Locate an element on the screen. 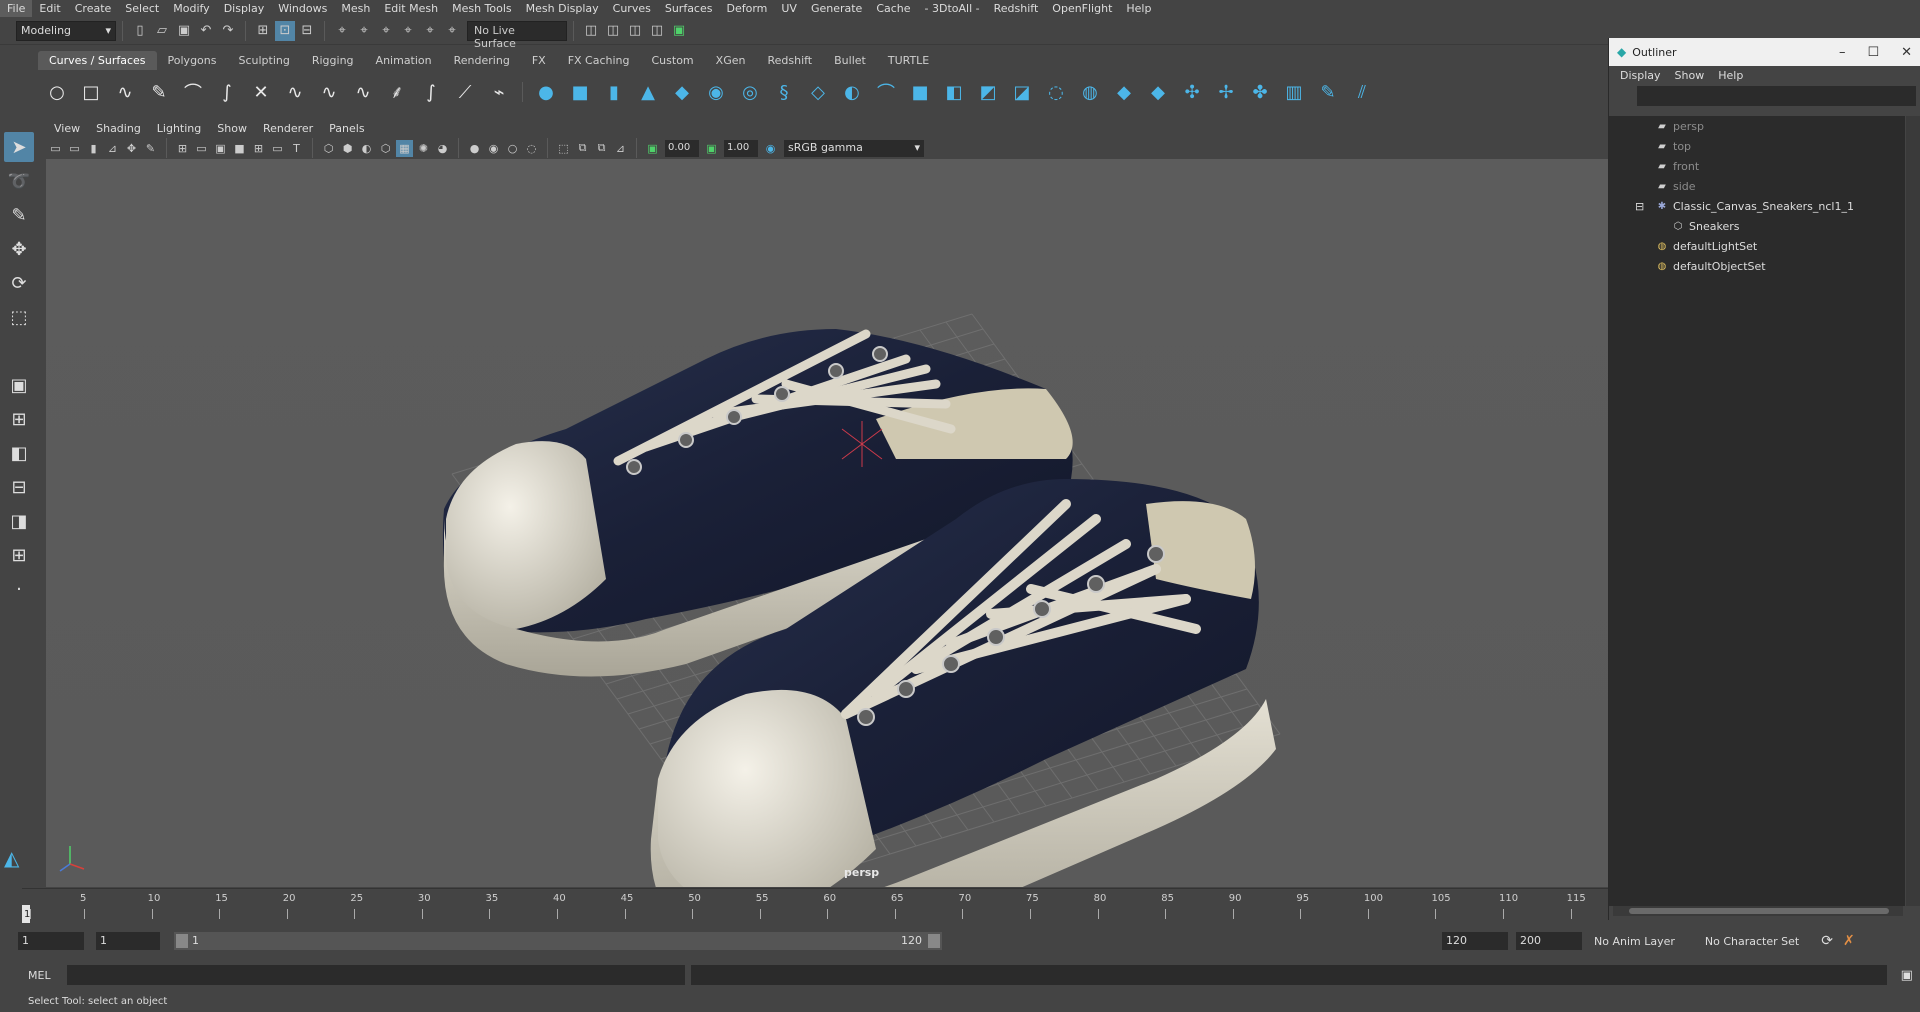 The height and width of the screenshot is (1012, 1920). resolution-gate-icon: ▣ is located at coordinates (220, 148).